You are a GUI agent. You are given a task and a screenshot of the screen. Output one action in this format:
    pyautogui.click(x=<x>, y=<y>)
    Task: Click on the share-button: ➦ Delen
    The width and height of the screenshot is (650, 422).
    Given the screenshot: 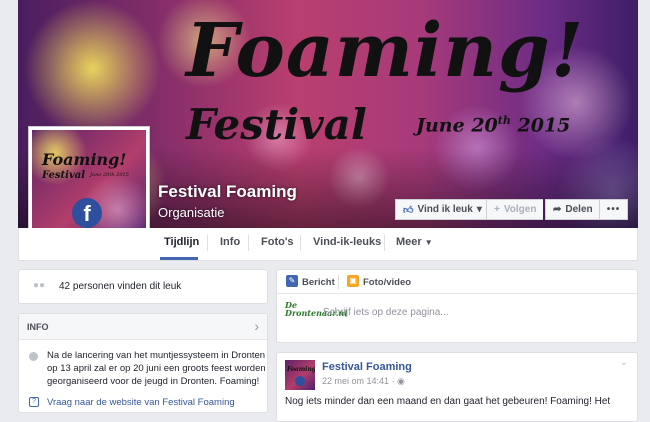 What is the action you would take?
    pyautogui.click(x=573, y=209)
    